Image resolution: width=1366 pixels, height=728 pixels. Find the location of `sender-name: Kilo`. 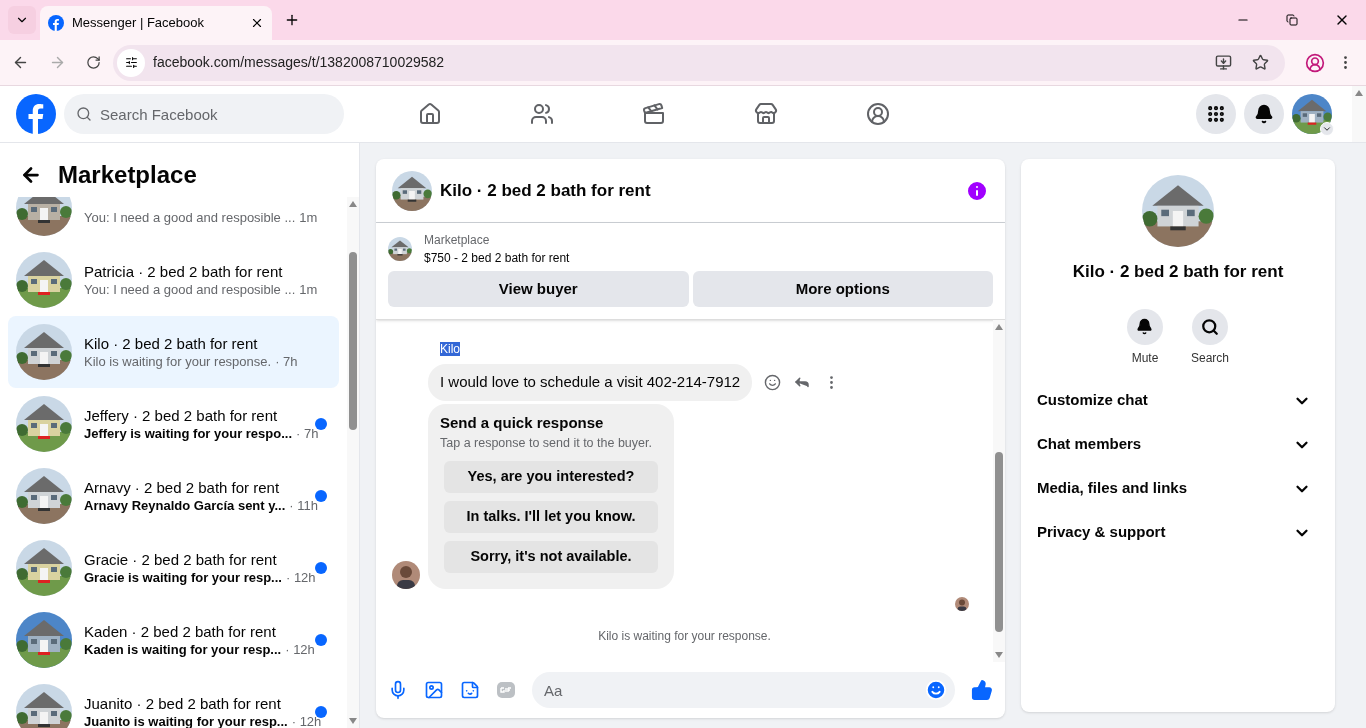

sender-name: Kilo is located at coordinates (450, 349).